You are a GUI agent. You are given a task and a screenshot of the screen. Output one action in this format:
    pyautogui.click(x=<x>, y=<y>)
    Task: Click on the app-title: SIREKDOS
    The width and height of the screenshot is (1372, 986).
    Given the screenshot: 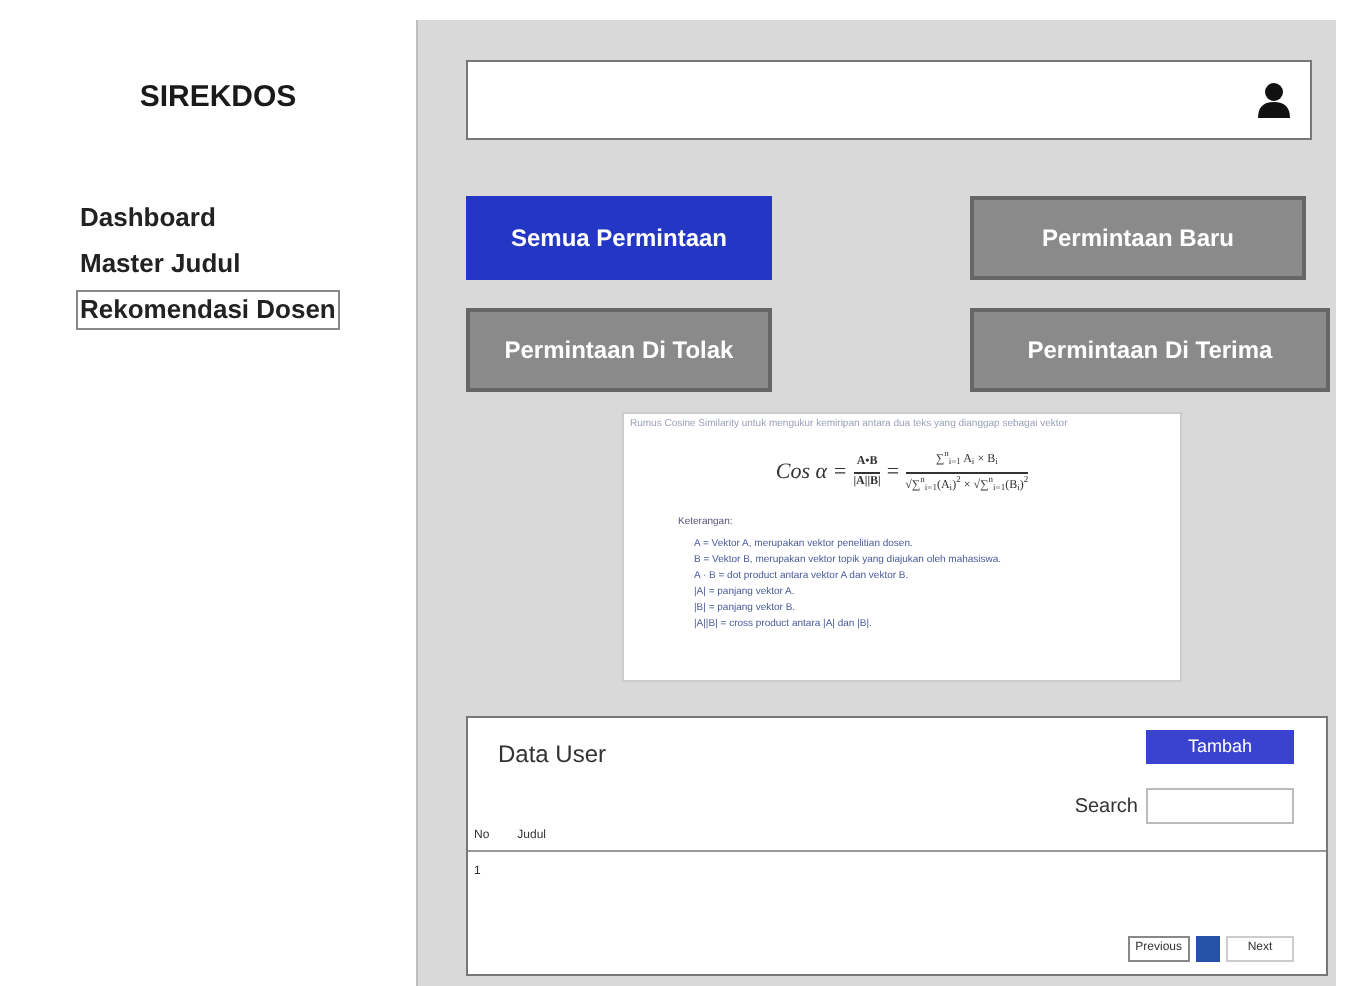 What is the action you would take?
    pyautogui.click(x=218, y=98)
    